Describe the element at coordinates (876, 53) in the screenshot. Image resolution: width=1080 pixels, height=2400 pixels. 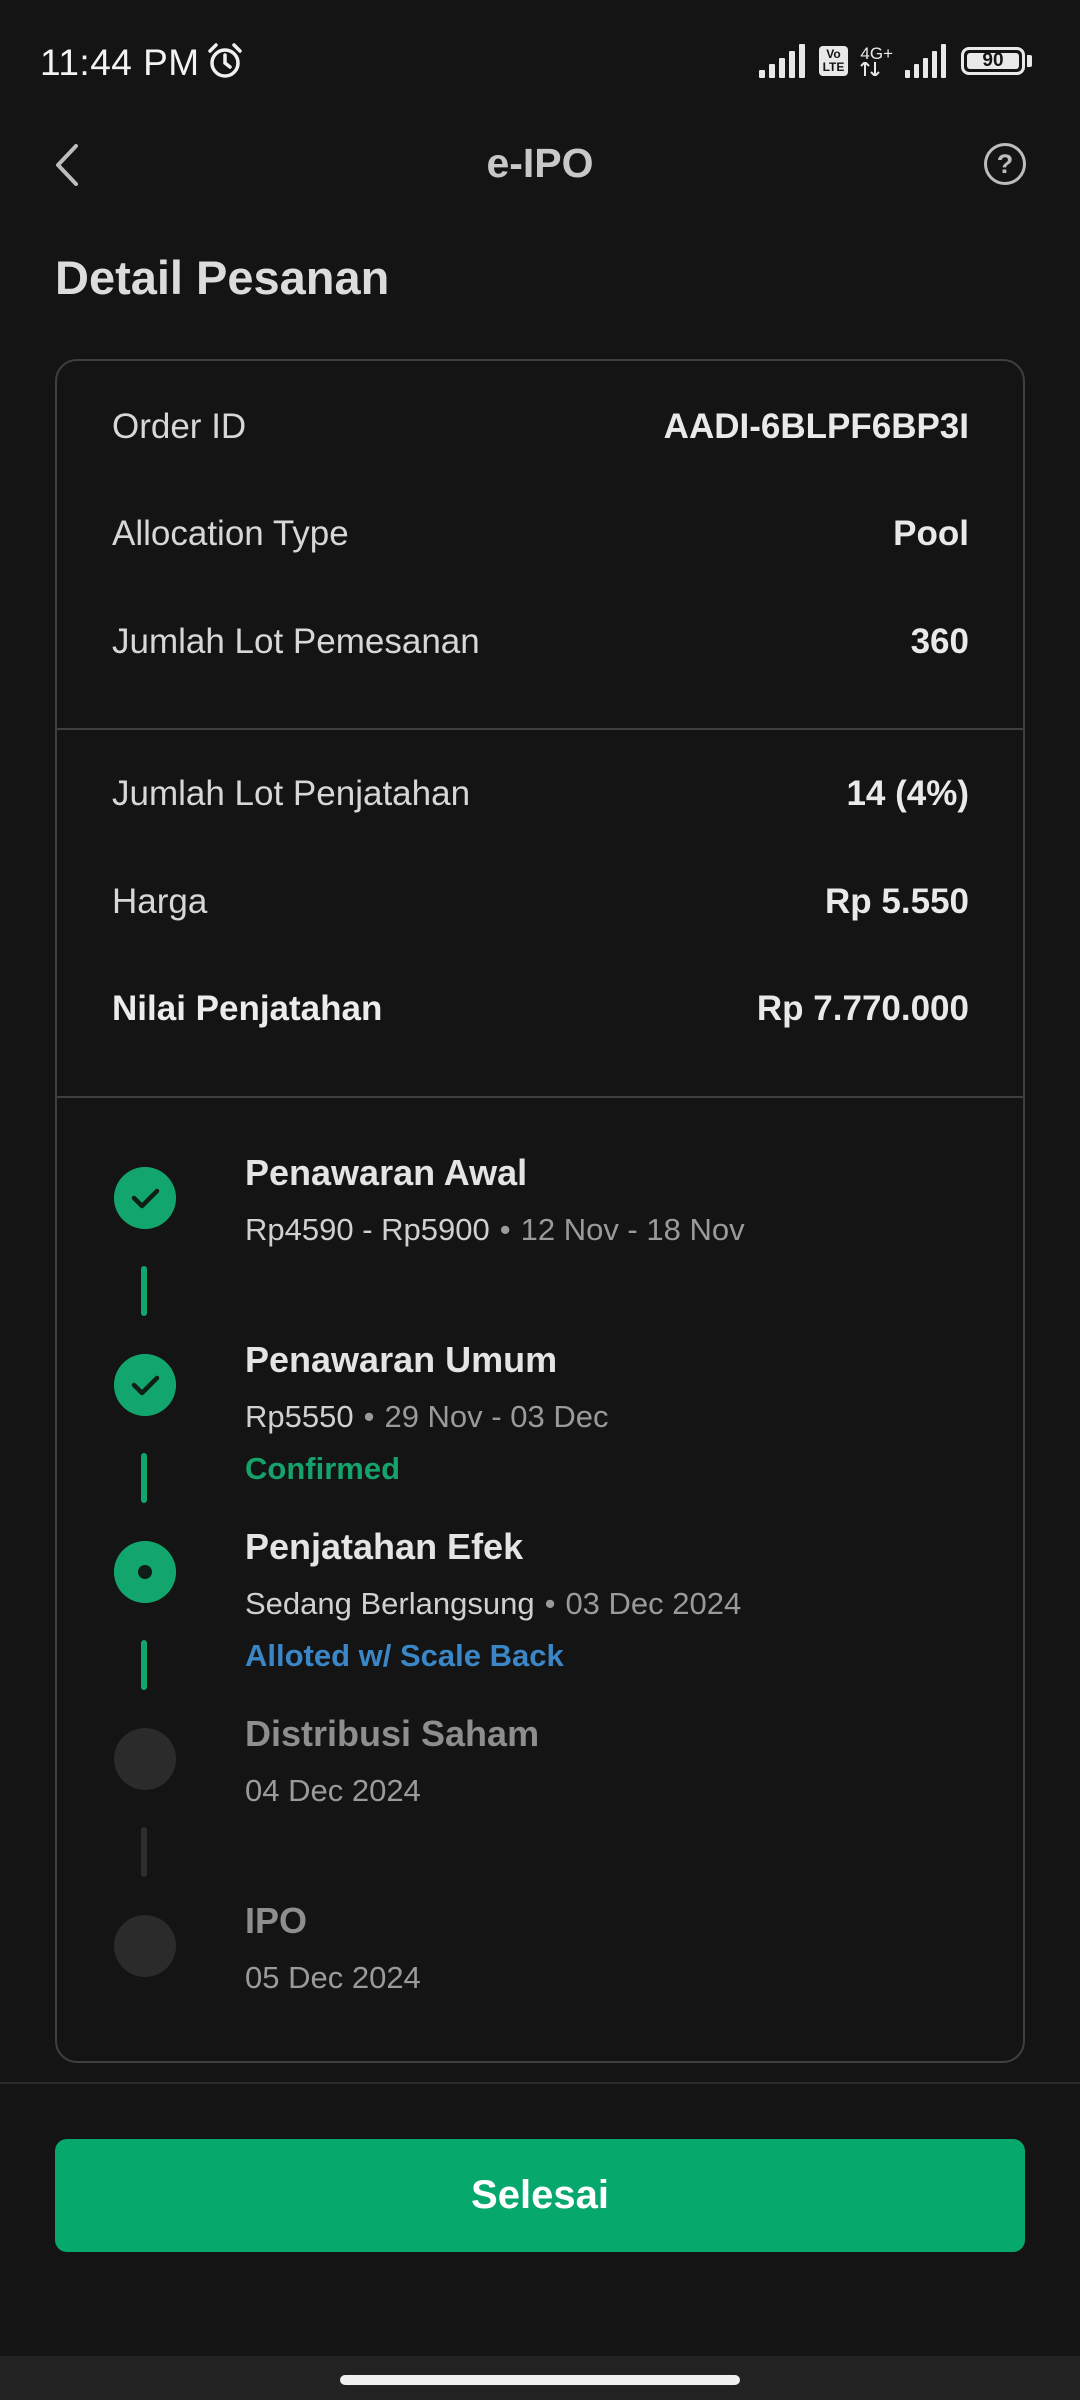
I see `network-type: 4G+` at that location.